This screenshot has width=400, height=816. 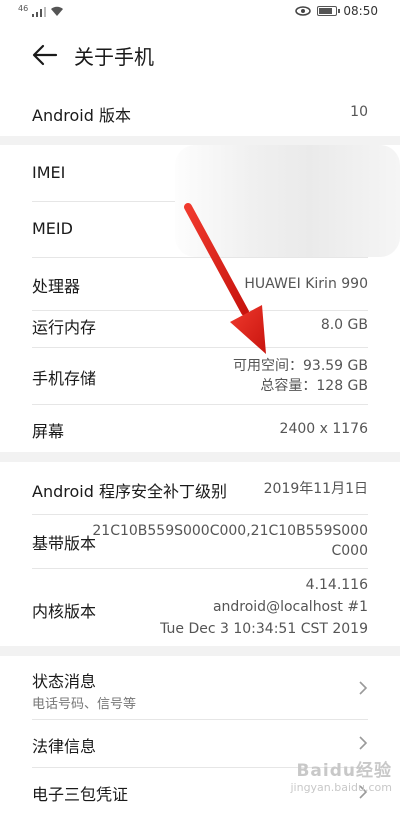 What do you see at coordinates (64, 746) in the screenshot?
I see `row-label: 法律信息` at bounding box center [64, 746].